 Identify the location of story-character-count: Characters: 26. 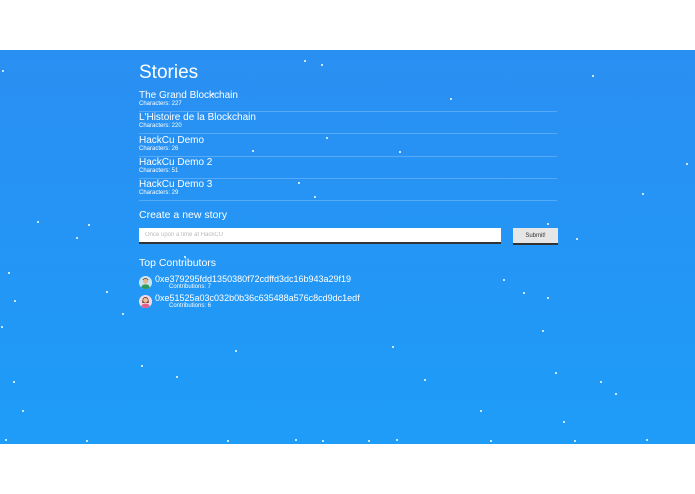
(159, 149).